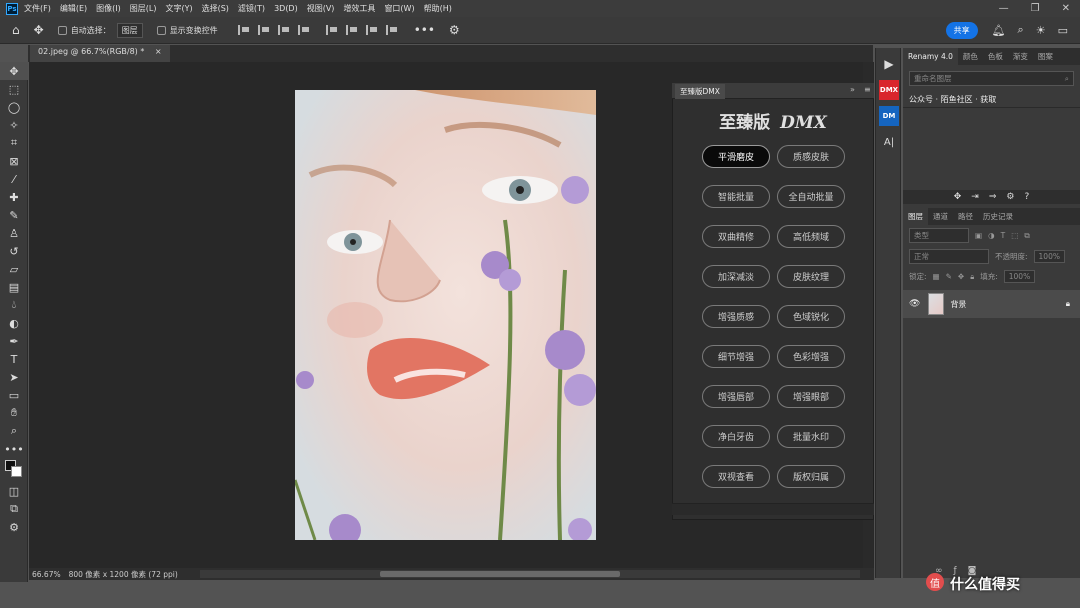 The height and width of the screenshot is (608, 1080). I want to click on dmx-plugin-icon: DMX, so click(889, 90).